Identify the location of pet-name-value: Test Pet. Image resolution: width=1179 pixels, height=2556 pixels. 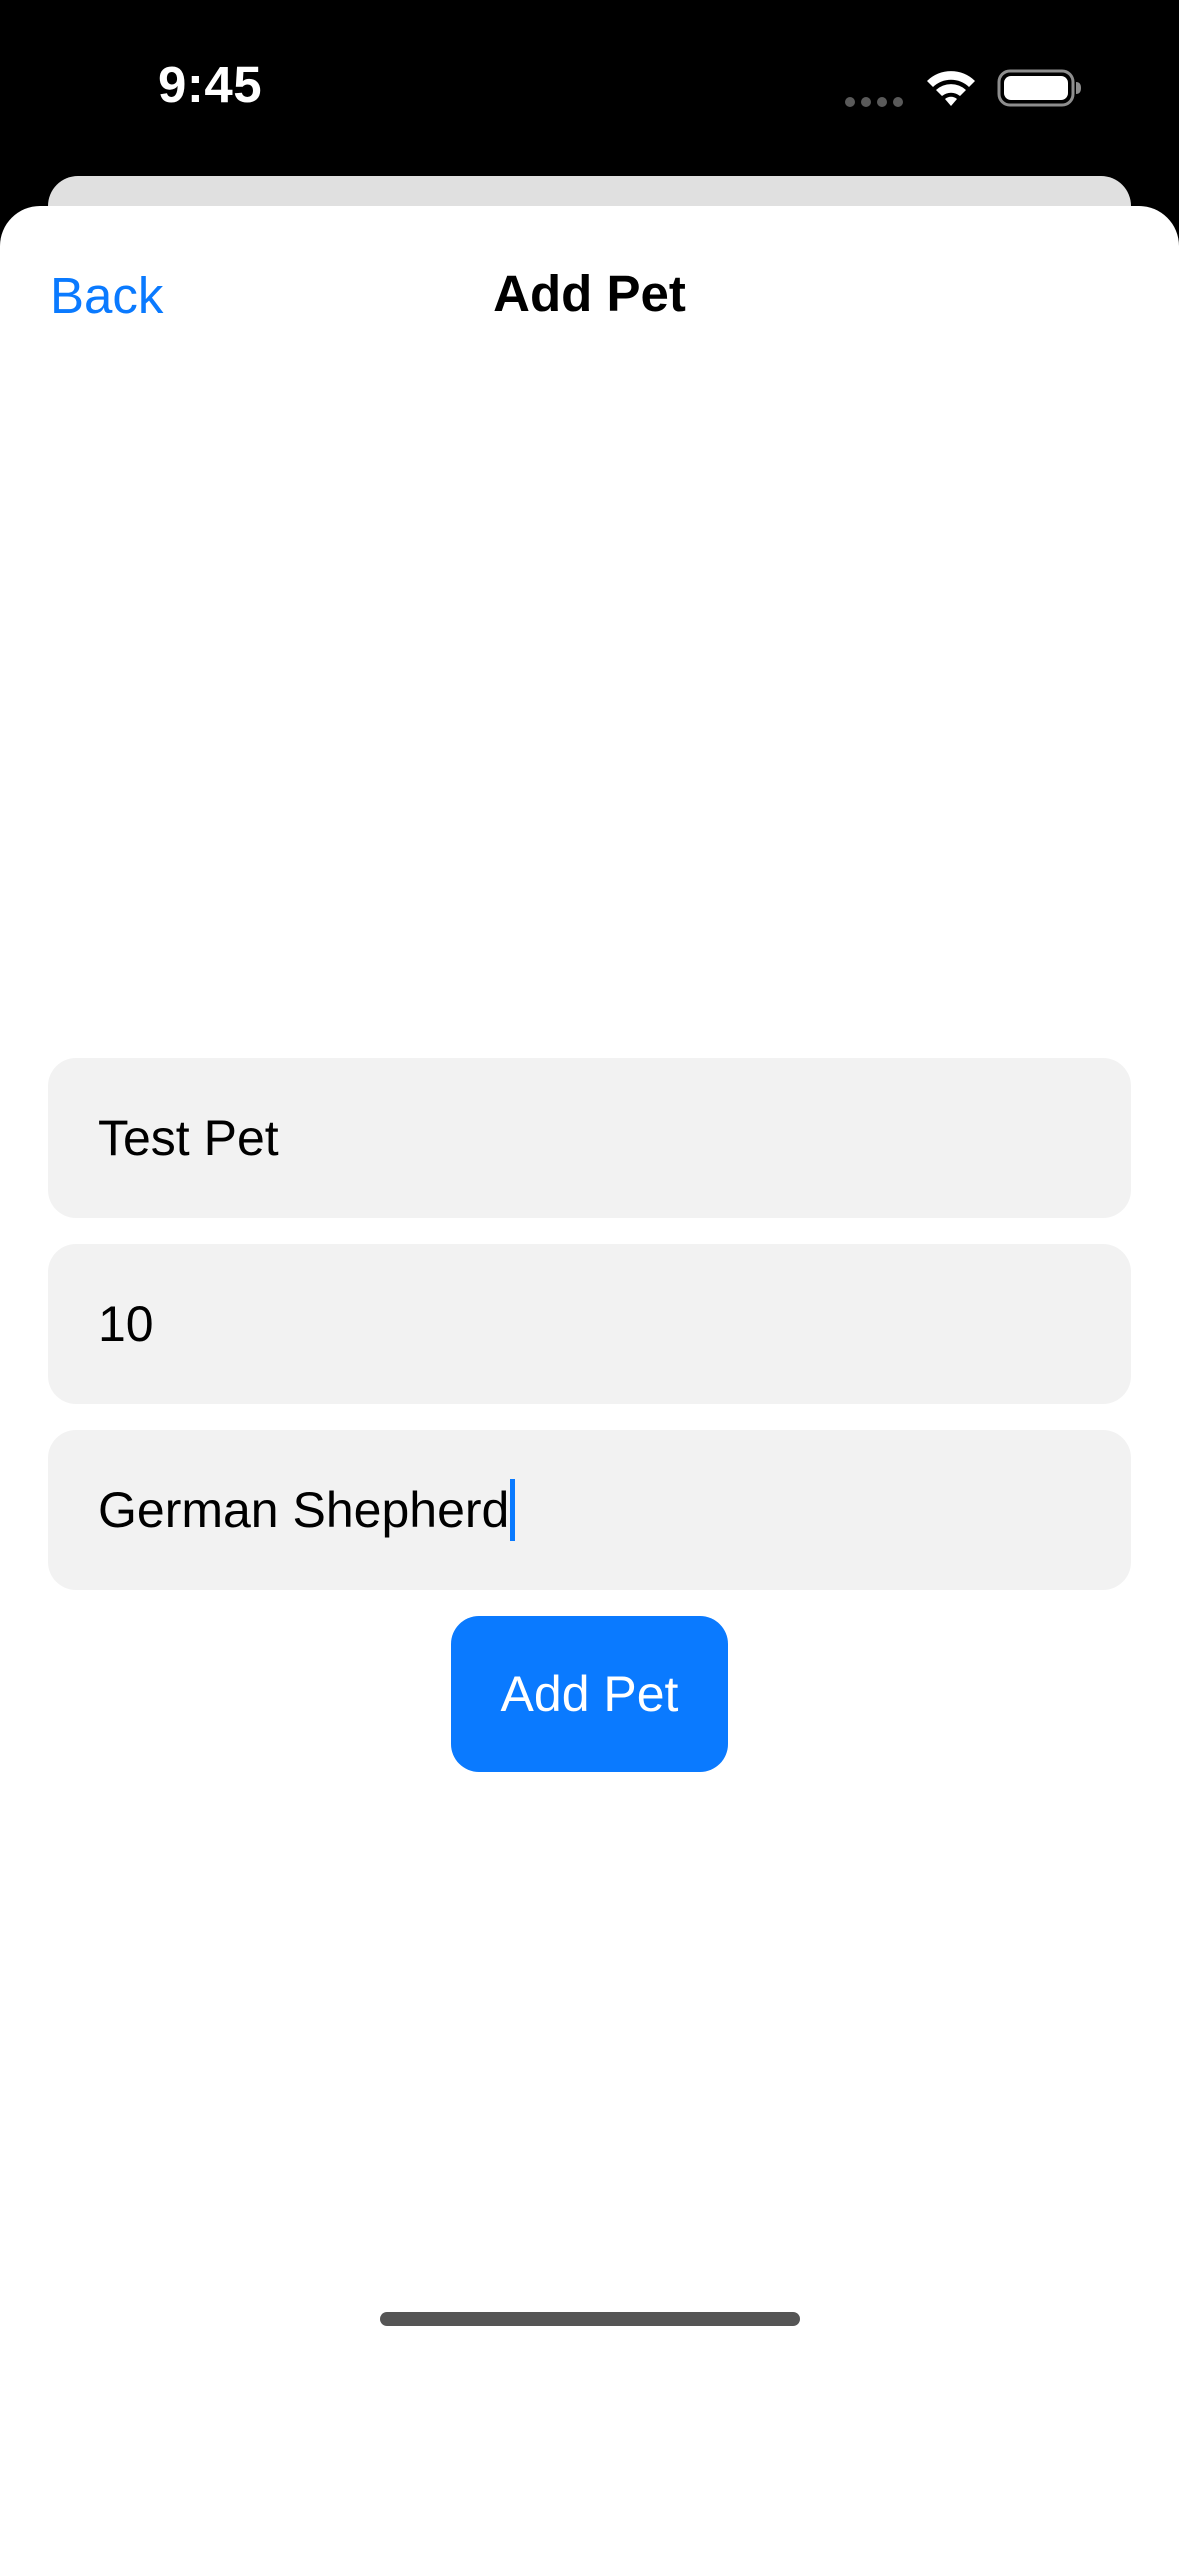
(188, 1138).